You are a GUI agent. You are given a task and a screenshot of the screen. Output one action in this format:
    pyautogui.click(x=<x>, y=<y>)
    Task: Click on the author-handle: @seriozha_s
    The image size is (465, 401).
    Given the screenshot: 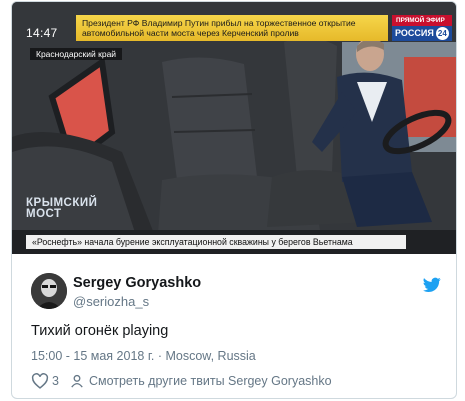 What is the action you would take?
    pyautogui.click(x=111, y=301)
    